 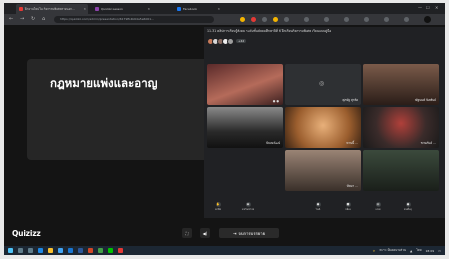 What do you see at coordinates (21, 9) in the screenshot?
I see `meet-tab-icon` at bounding box center [21, 9].